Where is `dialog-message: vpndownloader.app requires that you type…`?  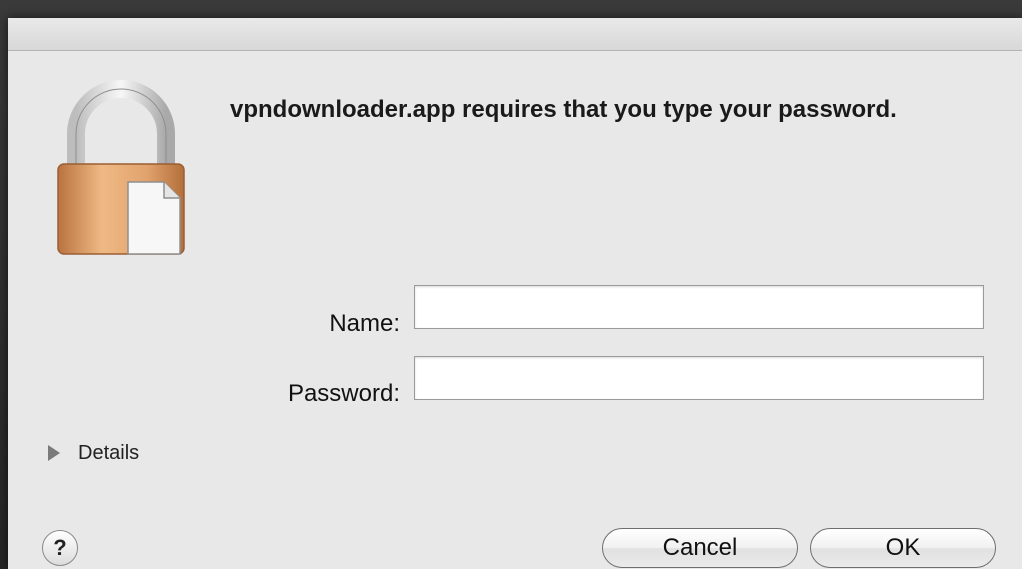 dialog-message: vpndownloader.app requires that you type… is located at coordinates (563, 109).